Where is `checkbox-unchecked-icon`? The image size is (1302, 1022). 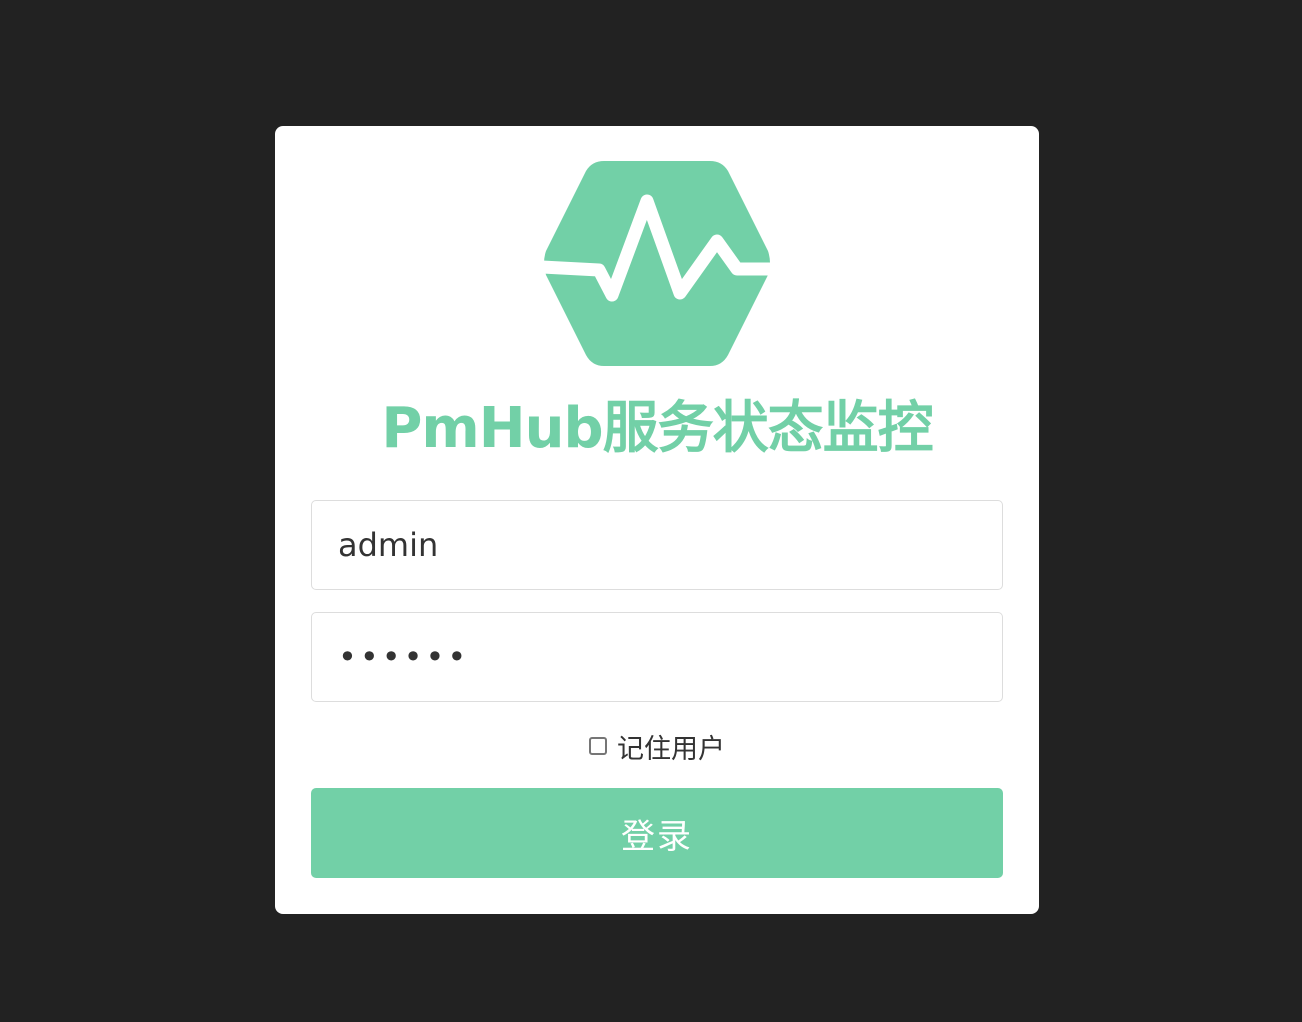
checkbox-unchecked-icon is located at coordinates (598, 746).